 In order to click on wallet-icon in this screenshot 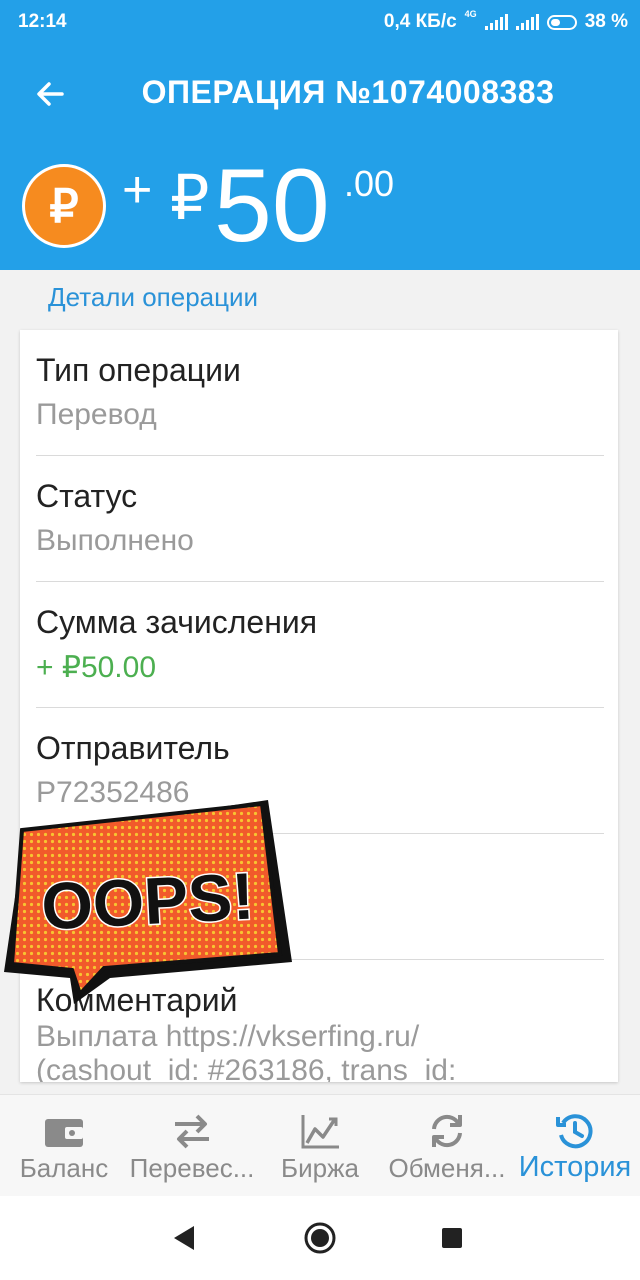, I will do `click(64, 1133)`.